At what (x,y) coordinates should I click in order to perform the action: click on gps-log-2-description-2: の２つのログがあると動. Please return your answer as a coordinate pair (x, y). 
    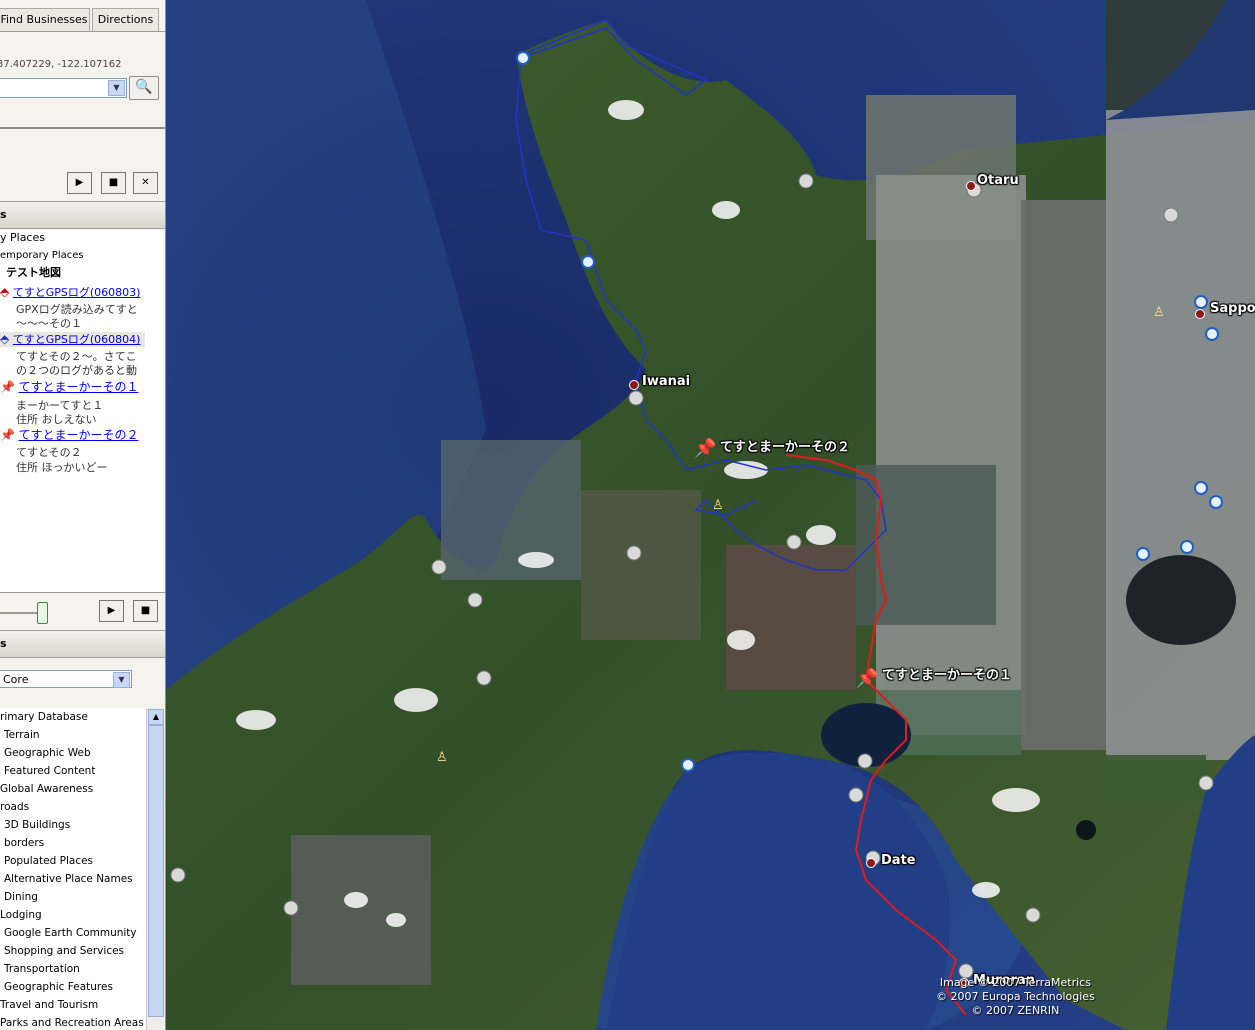
    Looking at the image, I should click on (76, 370).